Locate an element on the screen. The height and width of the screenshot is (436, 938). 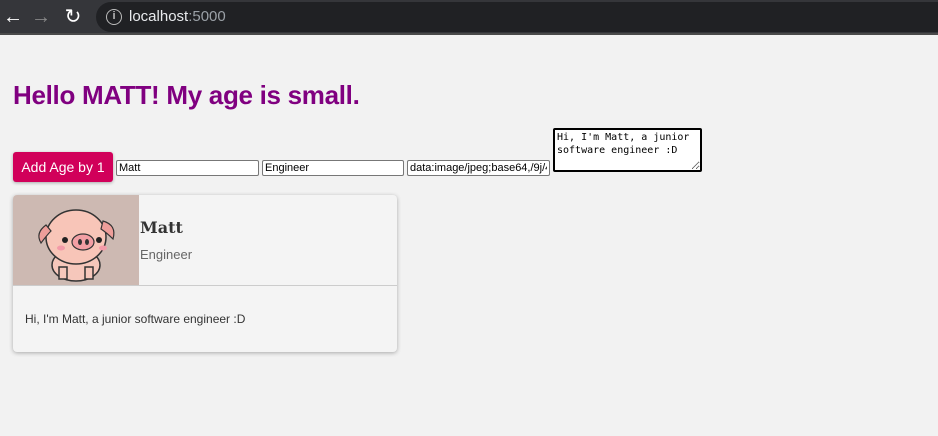
job-input is located at coordinates (333, 168).